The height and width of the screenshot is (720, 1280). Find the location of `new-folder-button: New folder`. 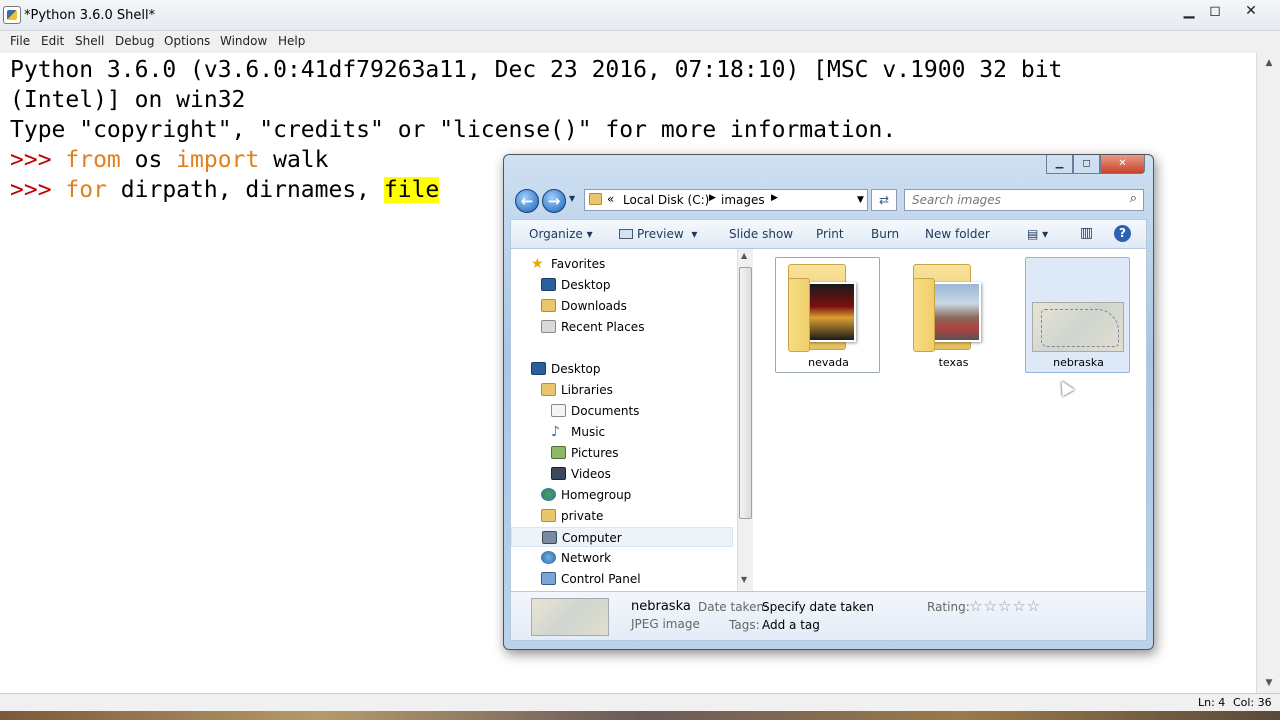

new-folder-button: New folder is located at coordinates (957, 234).